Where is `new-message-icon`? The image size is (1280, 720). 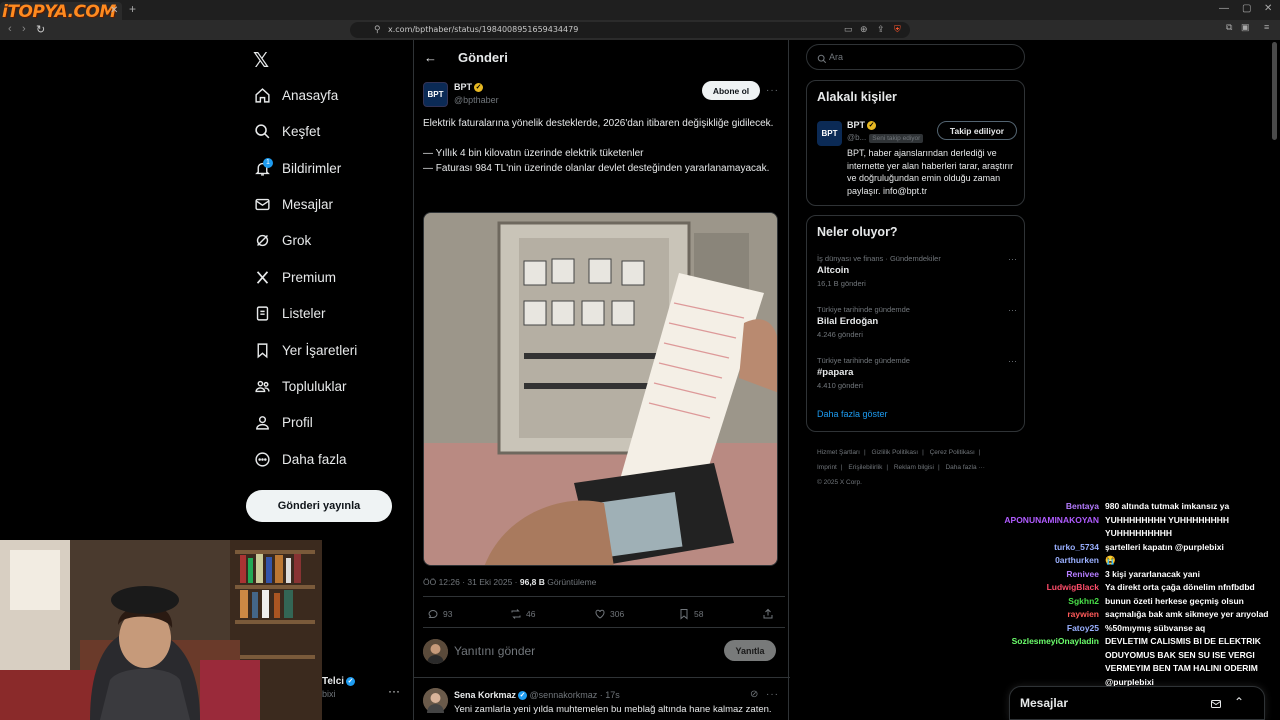 new-message-icon is located at coordinates (1216, 706).